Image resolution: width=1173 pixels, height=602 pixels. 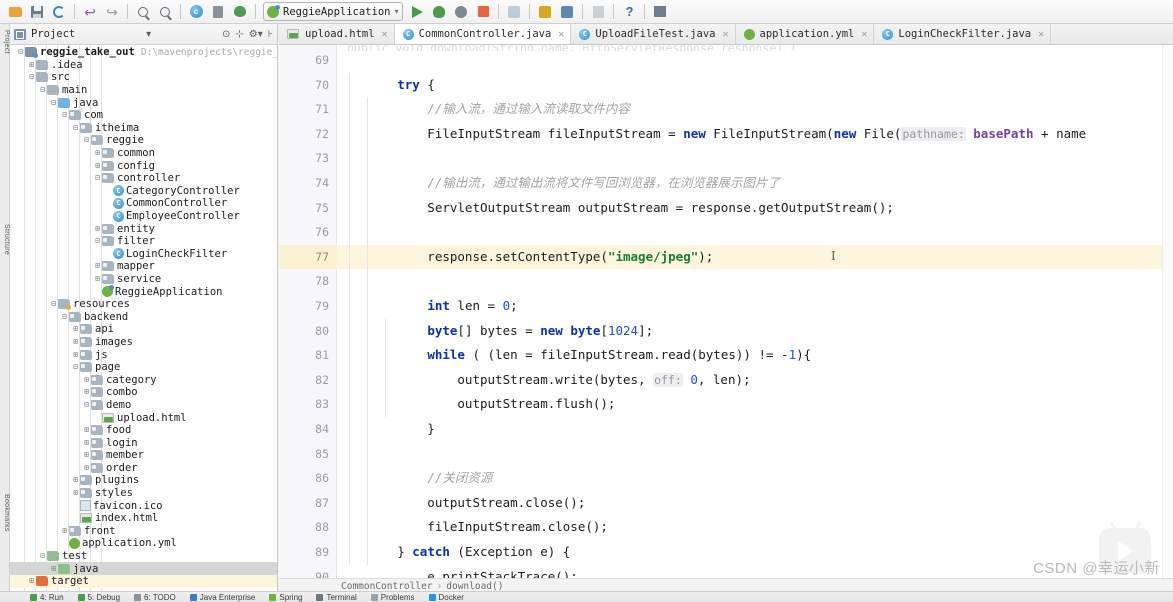 I want to click on tree-item-categorycontroller: C CategoryController, so click(x=143, y=191).